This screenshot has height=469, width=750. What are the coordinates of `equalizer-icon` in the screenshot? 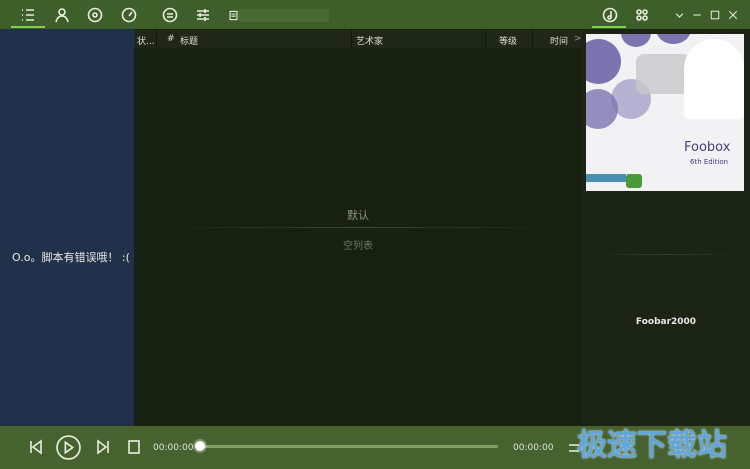 It's located at (203, 15).